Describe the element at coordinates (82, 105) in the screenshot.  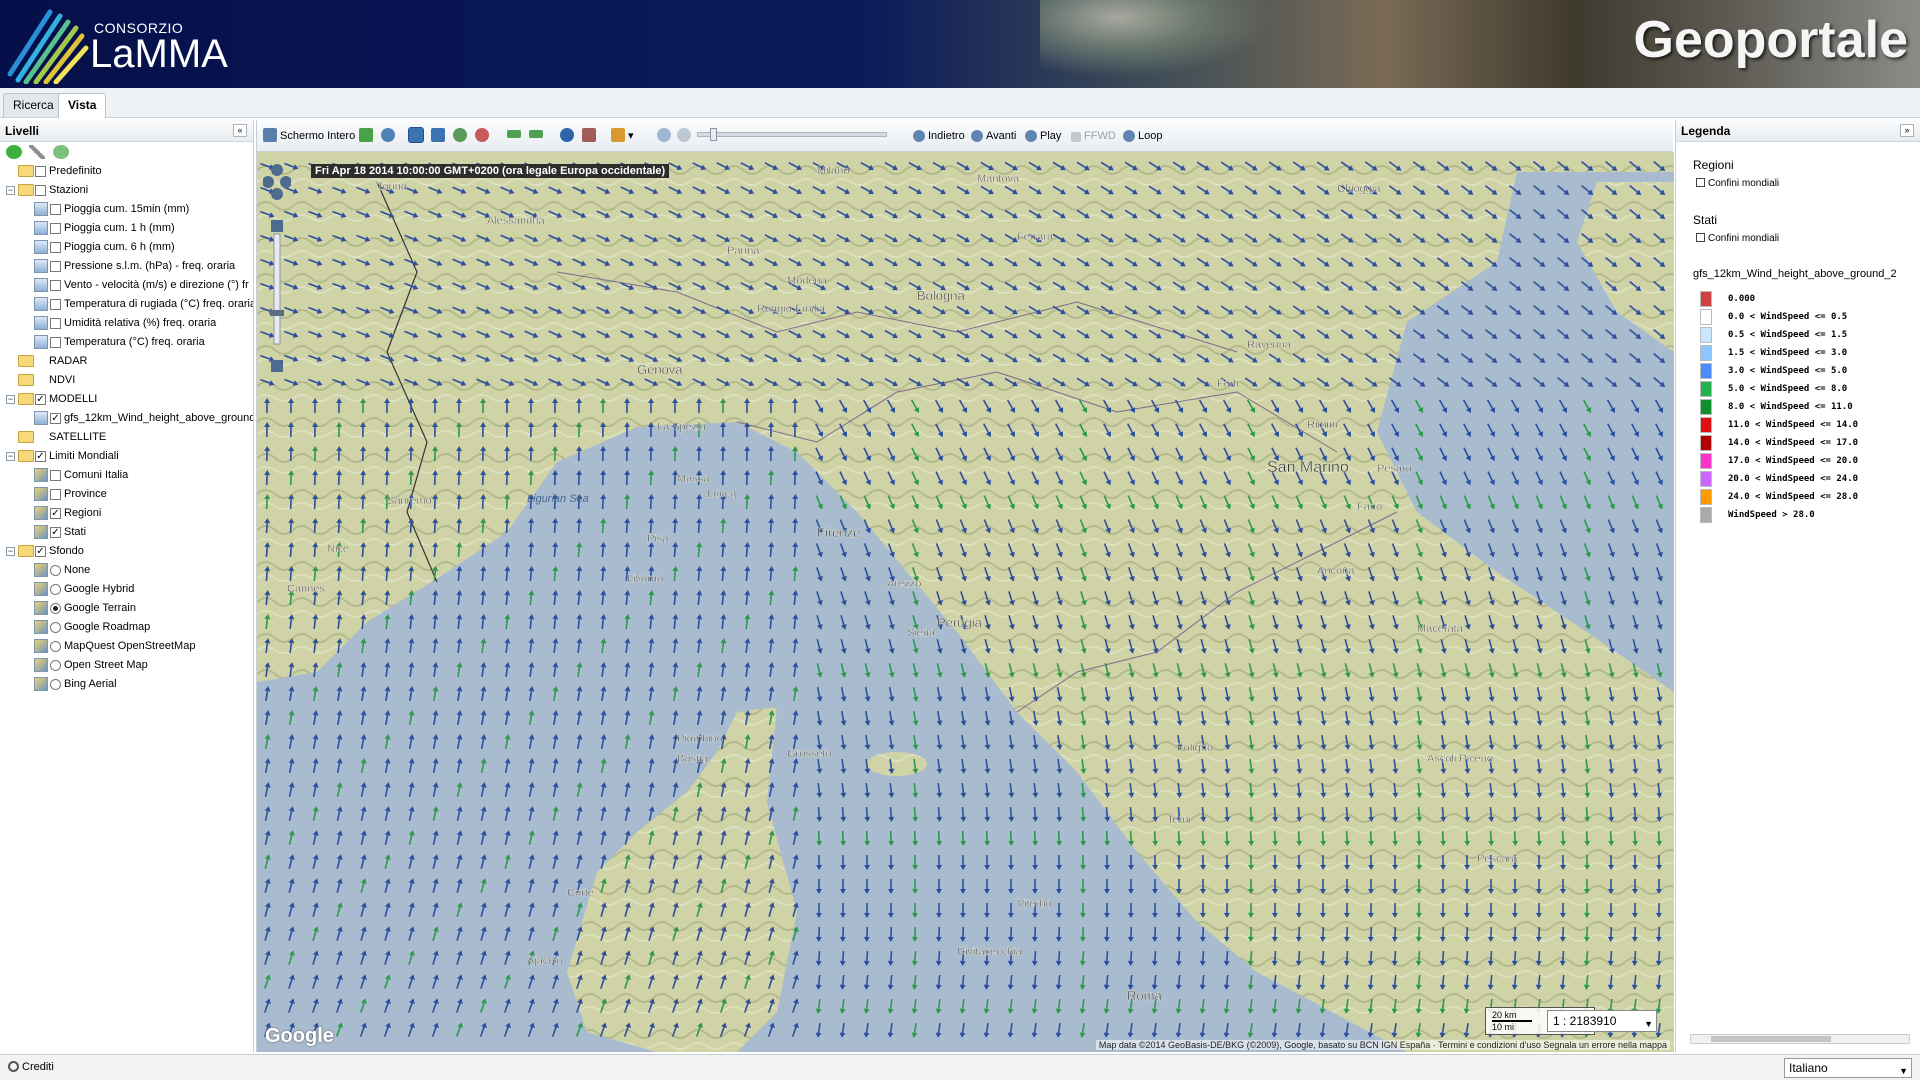
I see `tab-vista: Vista` at that location.